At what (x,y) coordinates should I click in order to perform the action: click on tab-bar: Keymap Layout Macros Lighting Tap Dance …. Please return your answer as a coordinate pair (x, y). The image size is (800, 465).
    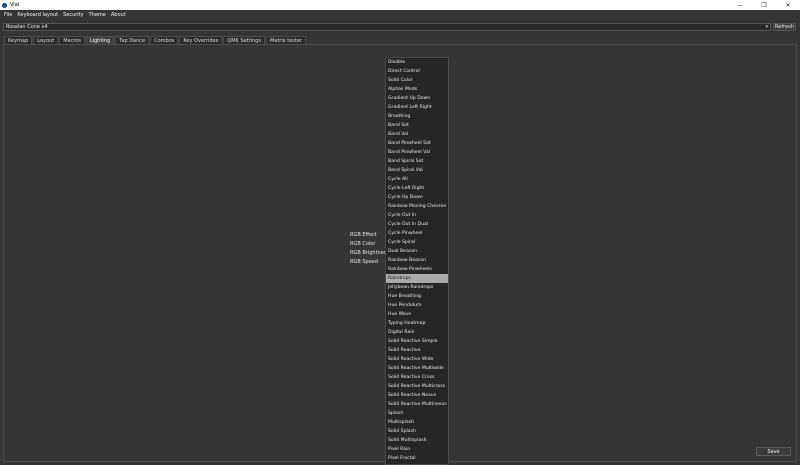
    Looking at the image, I should click on (155, 40).